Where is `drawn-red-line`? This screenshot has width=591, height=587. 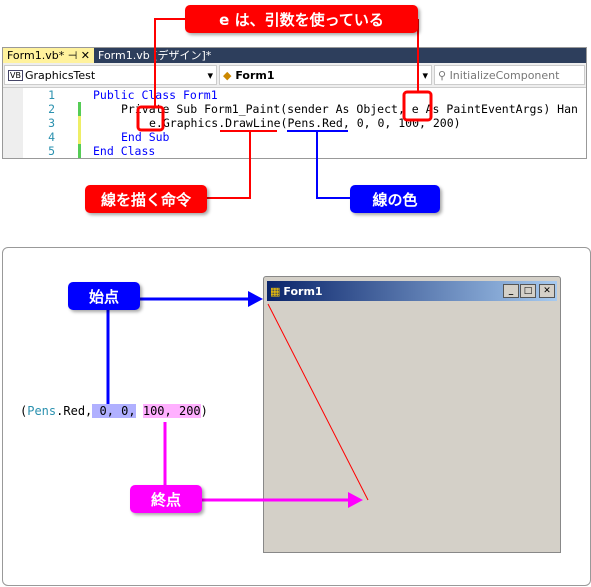 drawn-red-line is located at coordinates (318, 402).